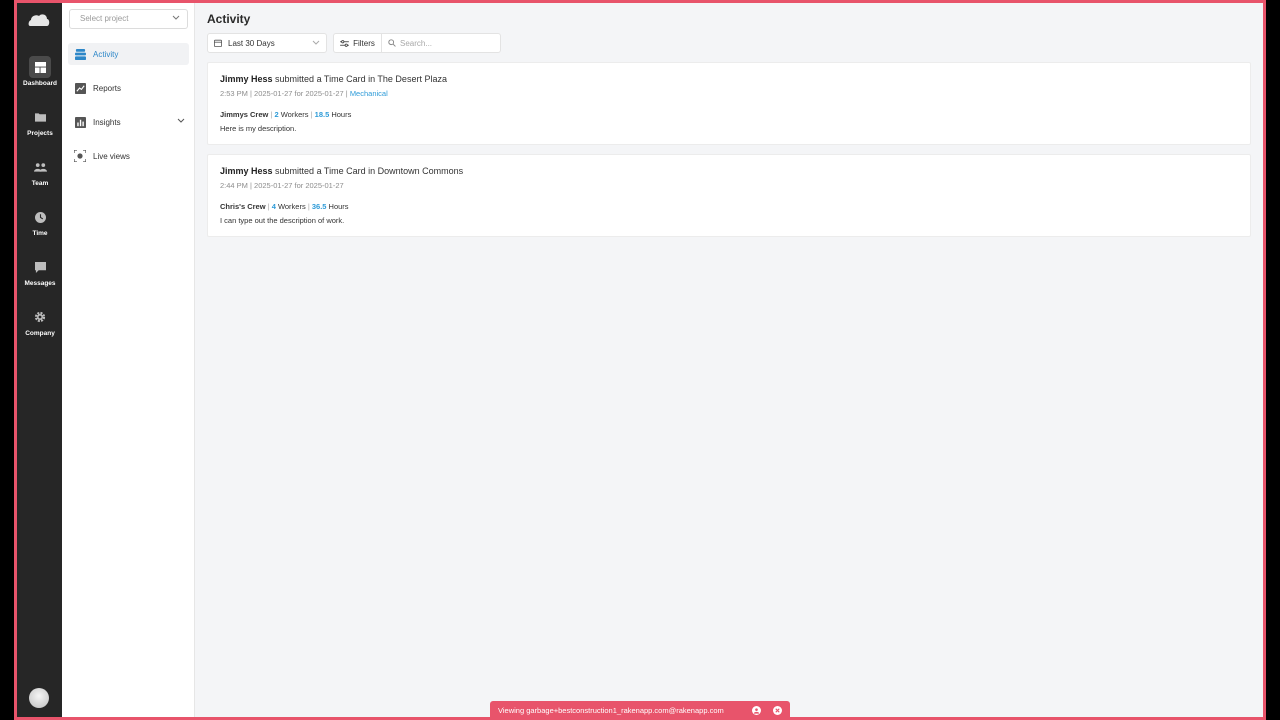 The height and width of the screenshot is (720, 1280). What do you see at coordinates (80, 54) in the screenshot?
I see `activity-icon` at bounding box center [80, 54].